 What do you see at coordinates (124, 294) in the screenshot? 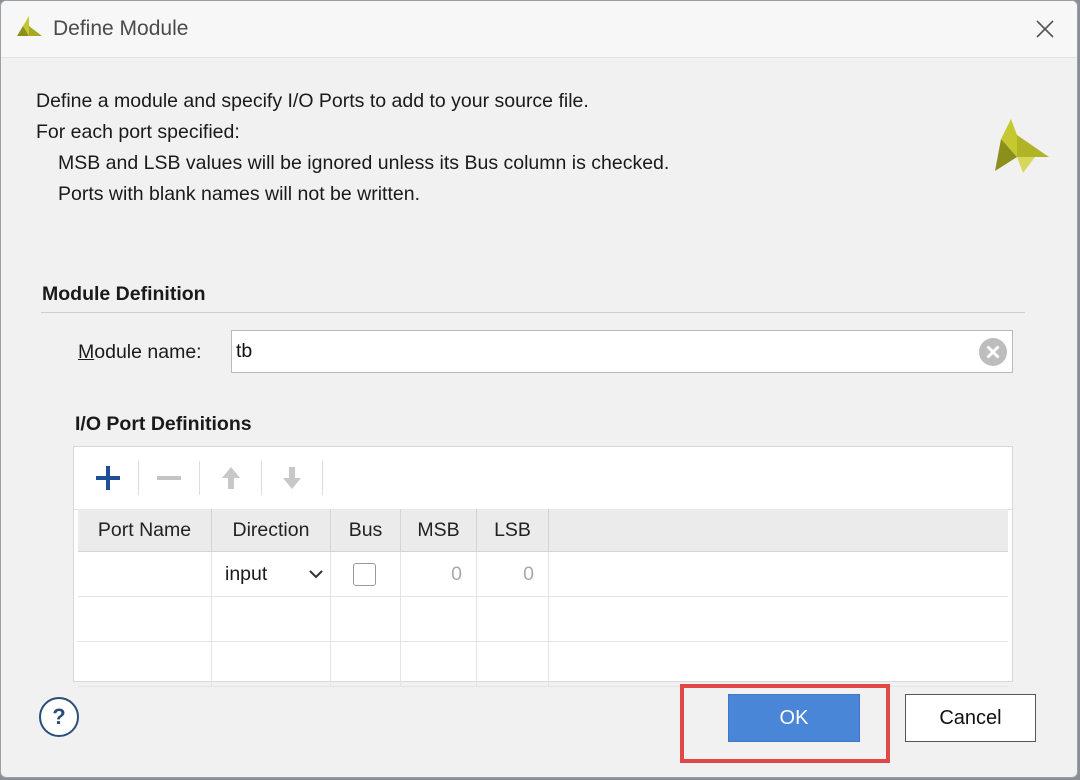
I see `module-definition-heading: Module Definition` at bounding box center [124, 294].